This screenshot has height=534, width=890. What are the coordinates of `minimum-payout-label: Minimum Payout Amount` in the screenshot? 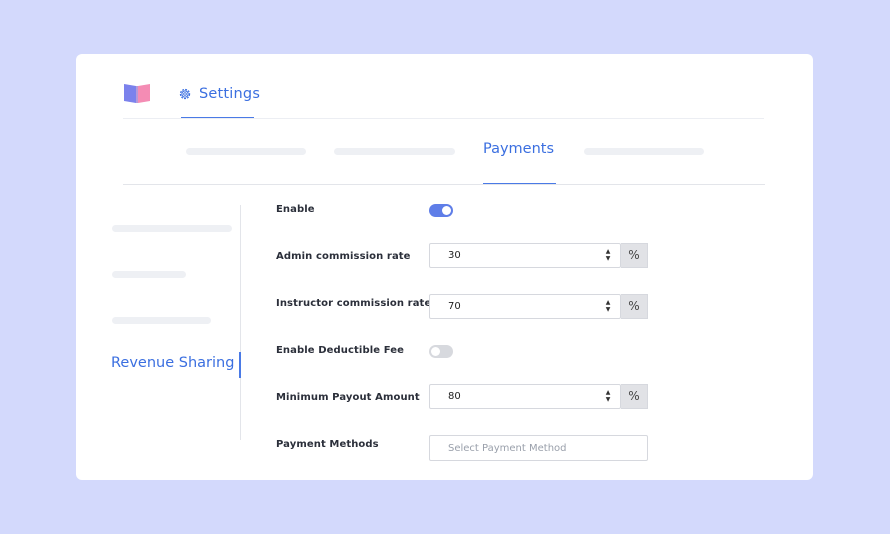 It's located at (348, 397).